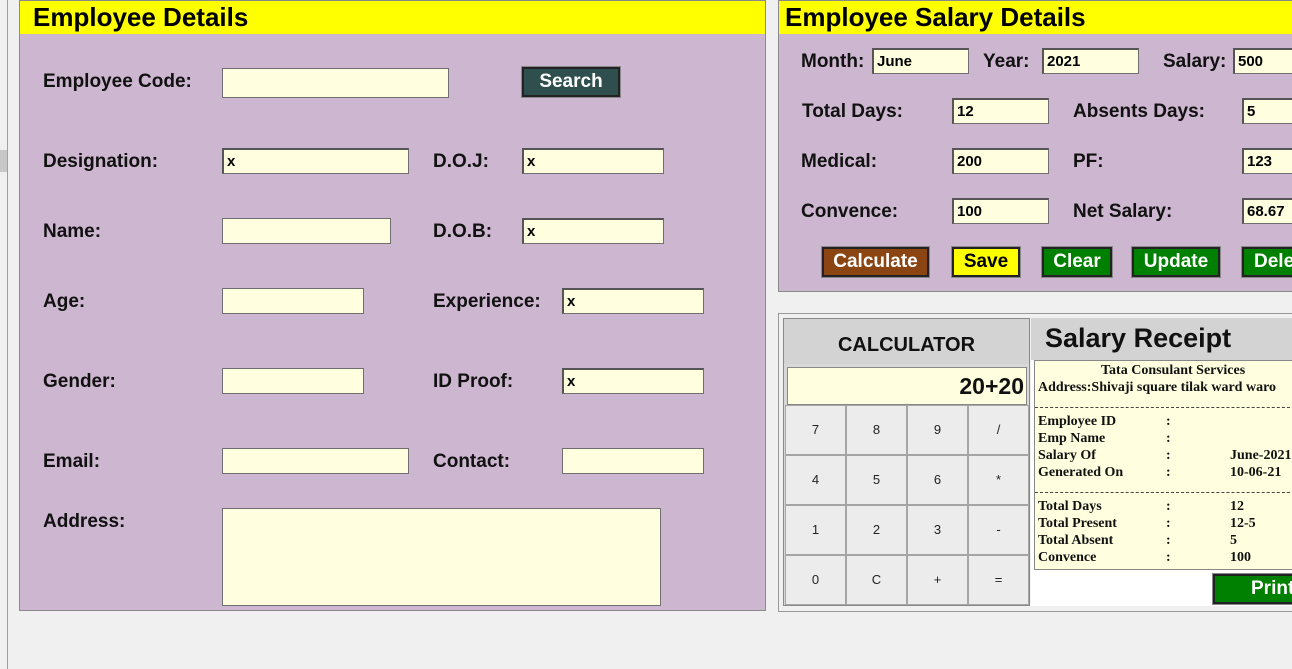 This screenshot has height=669, width=1292. Describe the element at coordinates (876, 430) in the screenshot. I see `calc-key: 8` at that location.